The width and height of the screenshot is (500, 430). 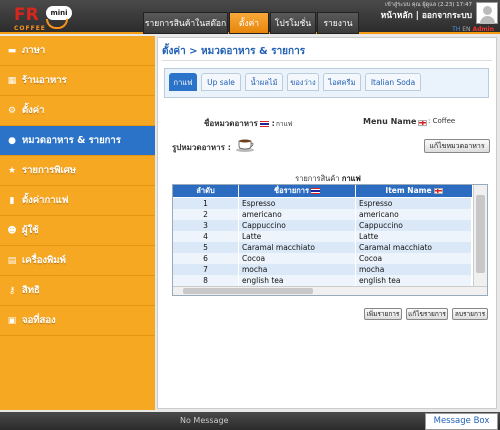 I want to click on sidebar-item: ▤ เครื่องพิมพ์, so click(x=77, y=261).